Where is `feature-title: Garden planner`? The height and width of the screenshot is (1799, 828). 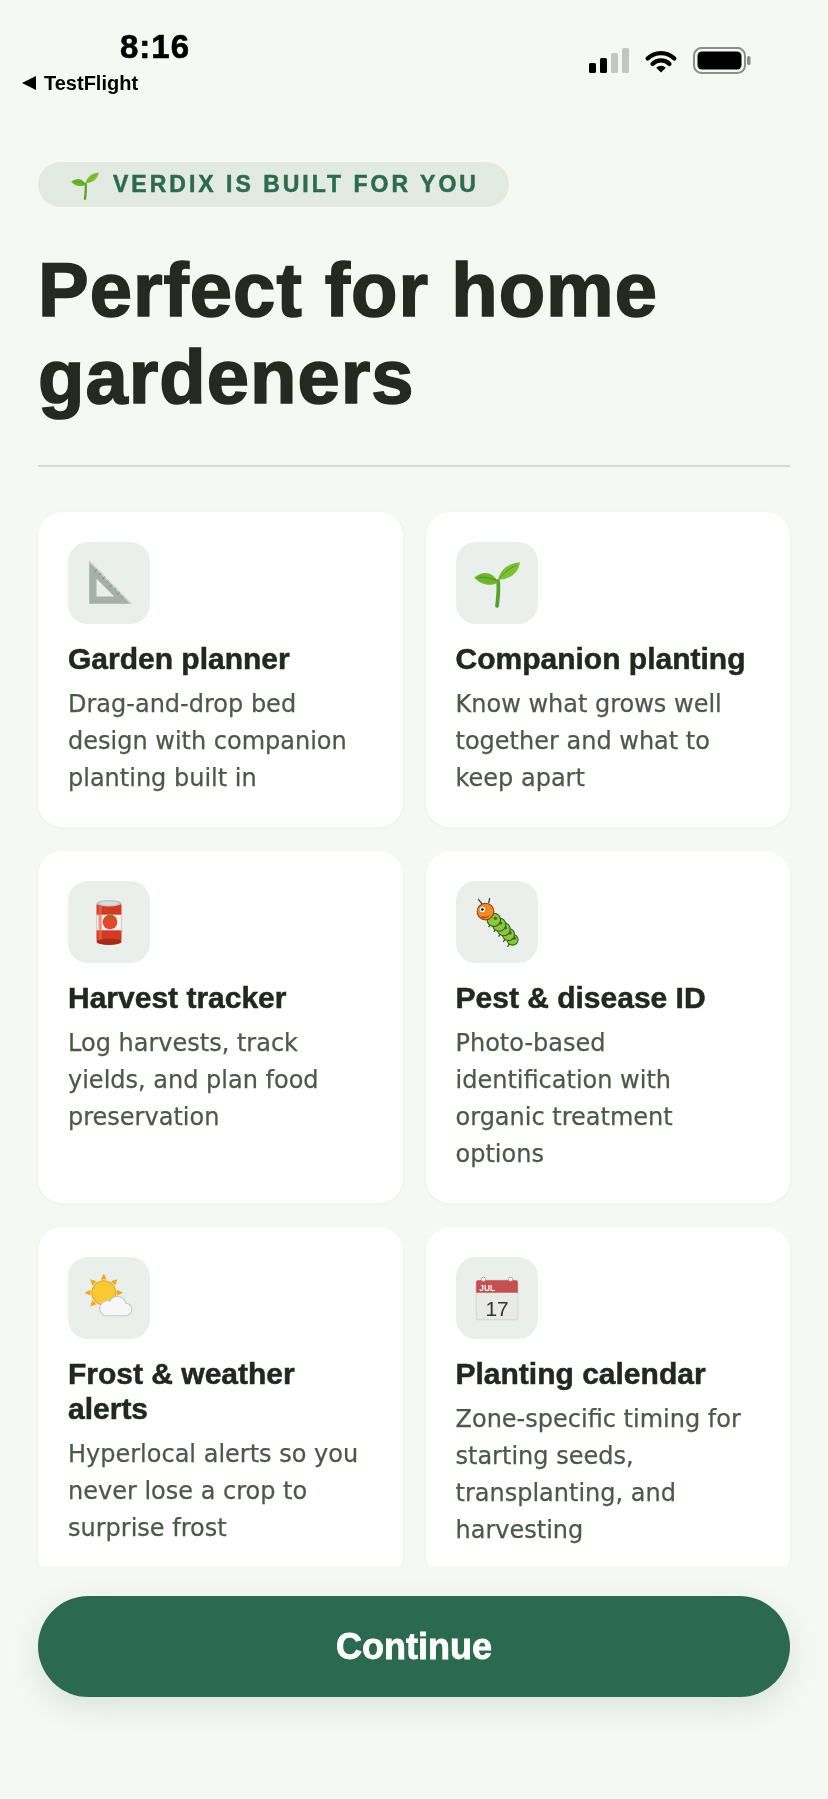
feature-title: Garden planner is located at coordinates (179, 658).